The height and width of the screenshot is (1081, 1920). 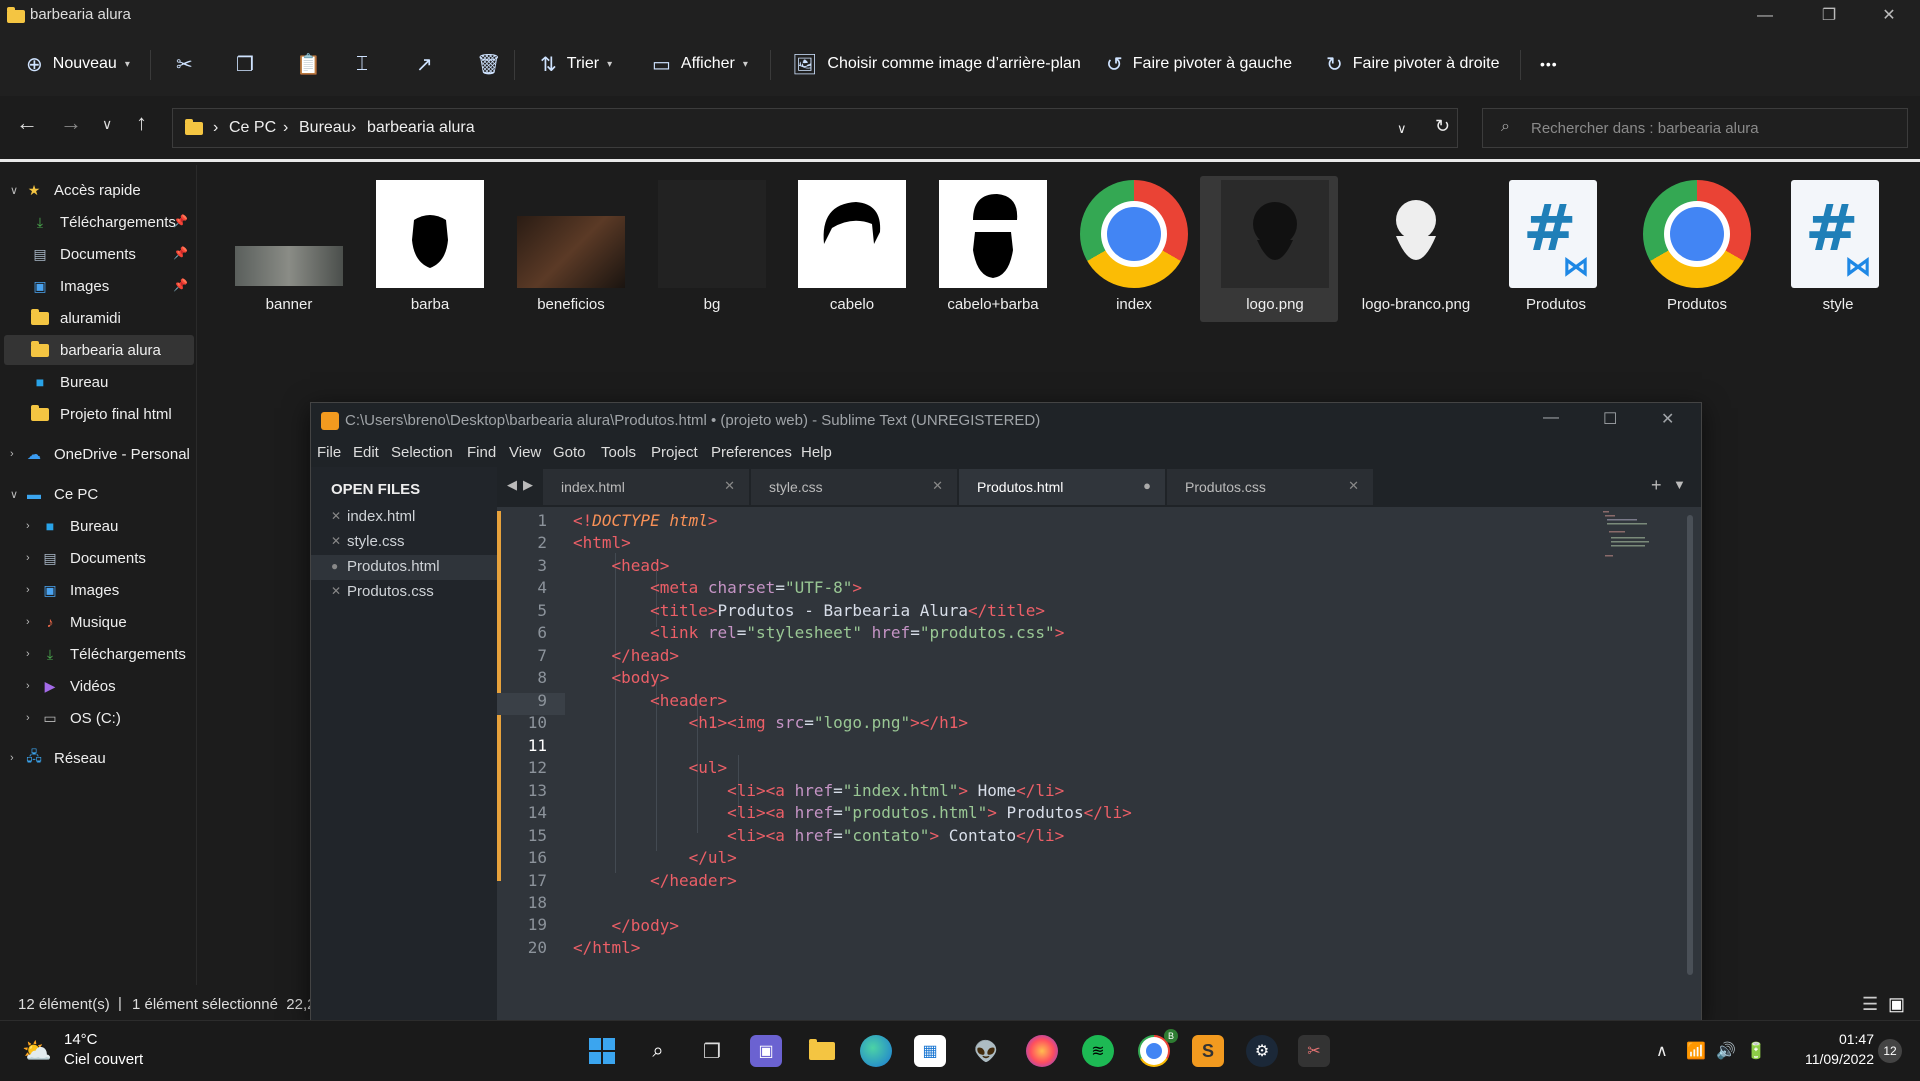 I want to click on weather-widget: ⛅ 14°C Ciel couvert, so click(x=92, y=1052).